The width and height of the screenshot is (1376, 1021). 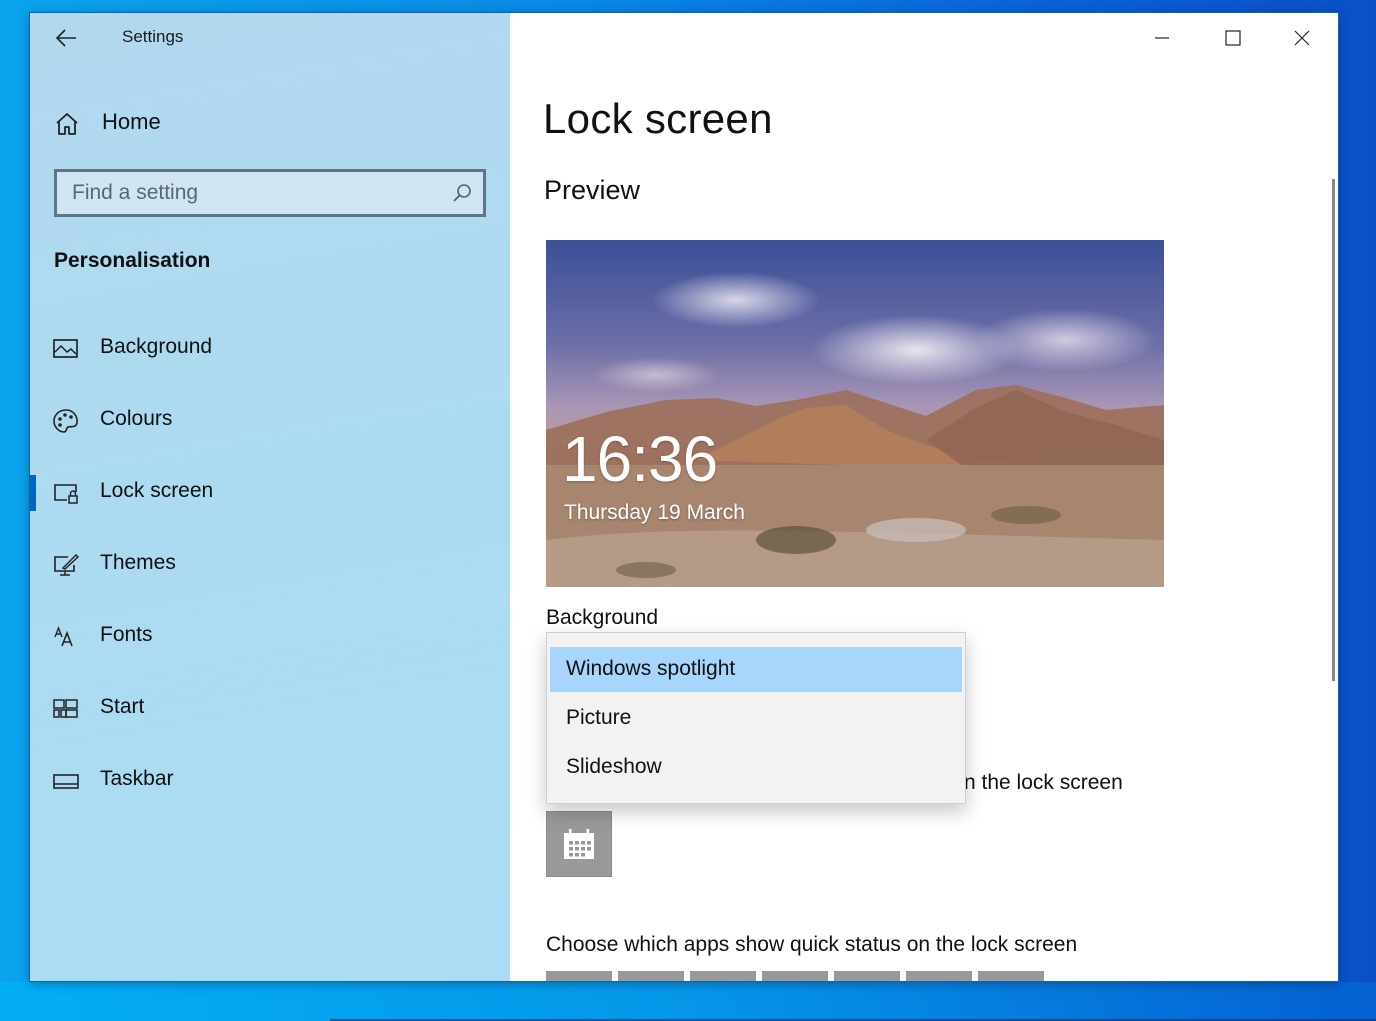 I want to click on search-box, so click(x=270, y=193).